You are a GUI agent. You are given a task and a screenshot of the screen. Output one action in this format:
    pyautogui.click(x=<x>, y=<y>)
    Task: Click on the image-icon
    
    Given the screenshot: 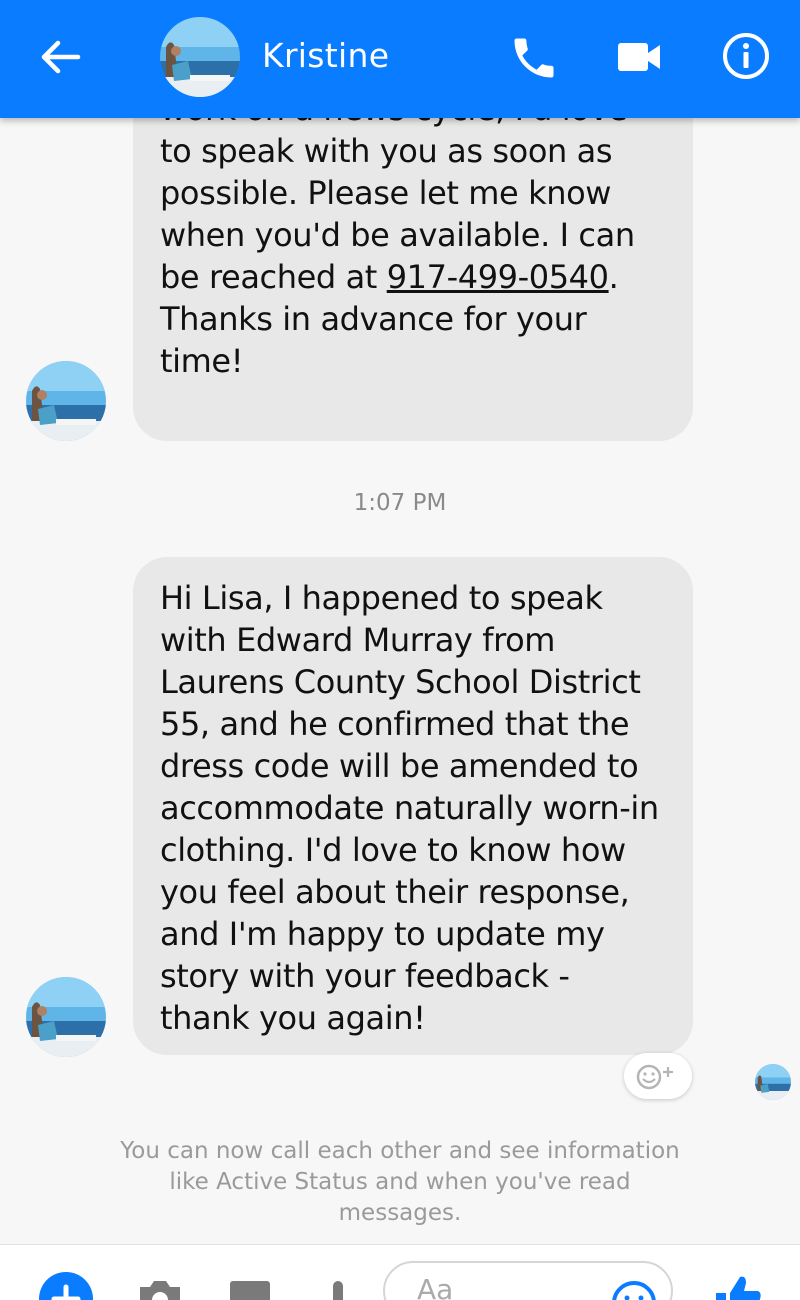 What is the action you would take?
    pyautogui.click(x=250, y=1289)
    